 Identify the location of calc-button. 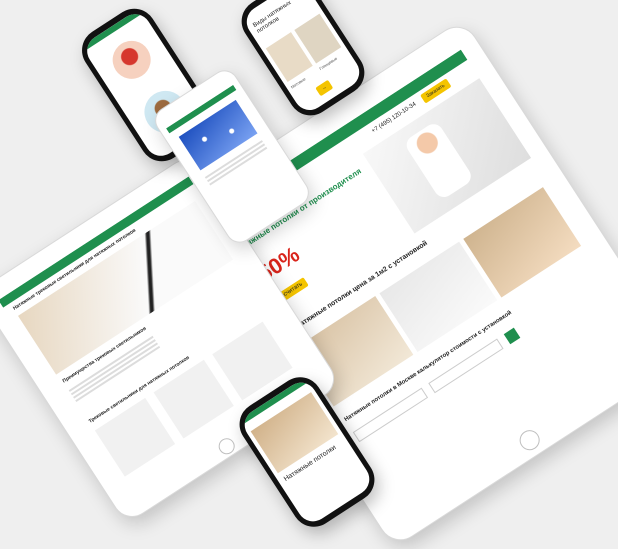
(512, 336).